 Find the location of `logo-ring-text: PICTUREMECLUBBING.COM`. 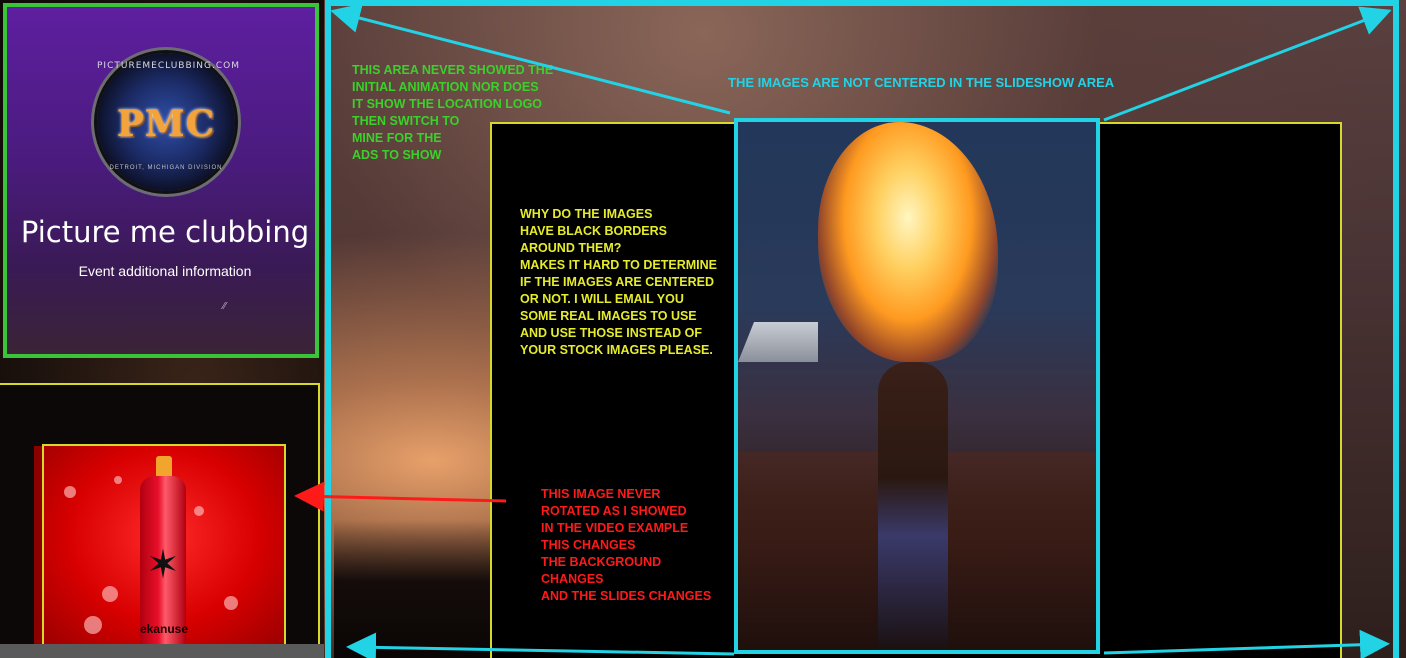

logo-ring-text: PICTUREMECLUBBING.COM is located at coordinates (168, 66).